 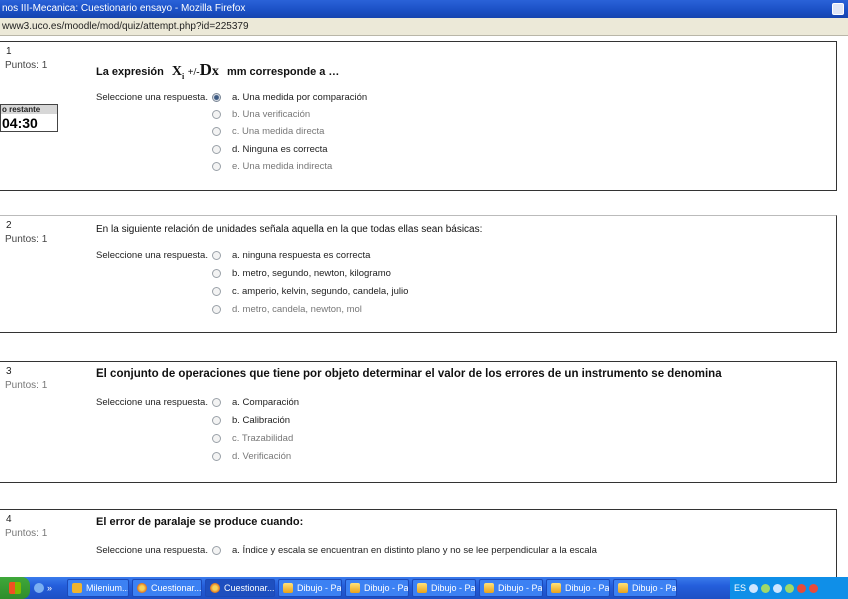 What do you see at coordinates (216, 97) in the screenshot?
I see `radio-checked-icon` at bounding box center [216, 97].